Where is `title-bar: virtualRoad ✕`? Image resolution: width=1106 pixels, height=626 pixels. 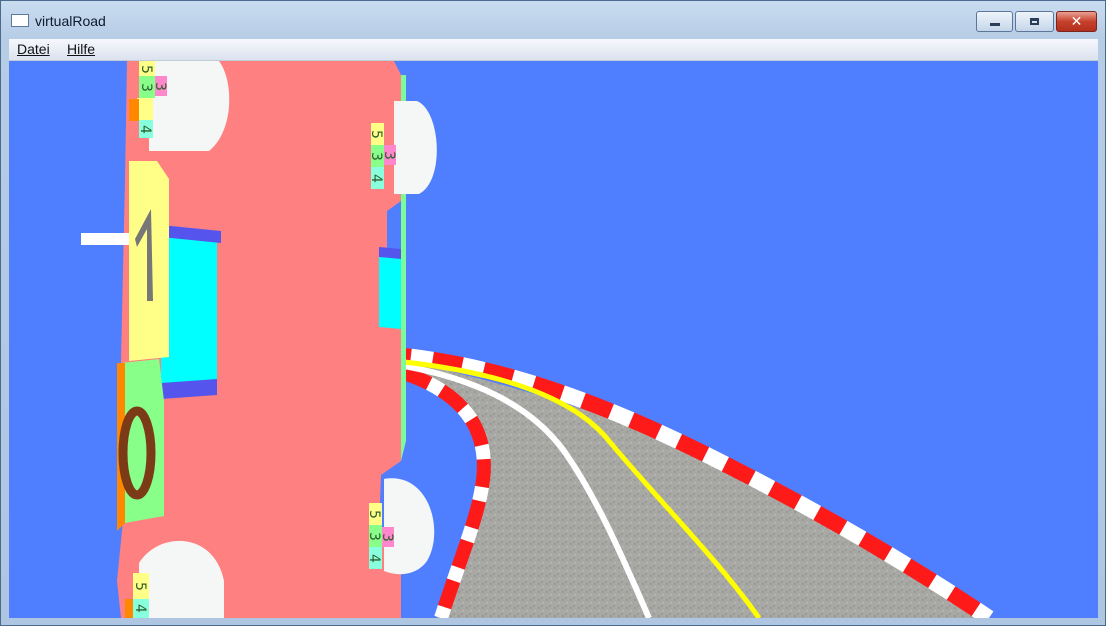 title-bar: virtualRoad ✕ is located at coordinates (553, 19).